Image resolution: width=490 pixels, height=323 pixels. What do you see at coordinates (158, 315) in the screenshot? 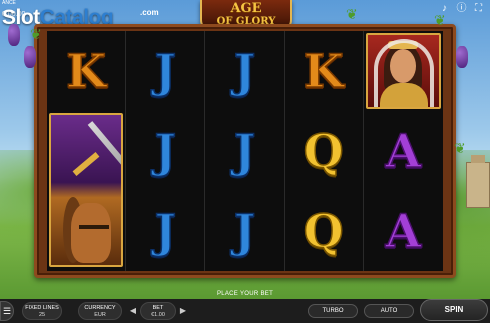
I see `bet-value: €1.00` at bounding box center [158, 315].